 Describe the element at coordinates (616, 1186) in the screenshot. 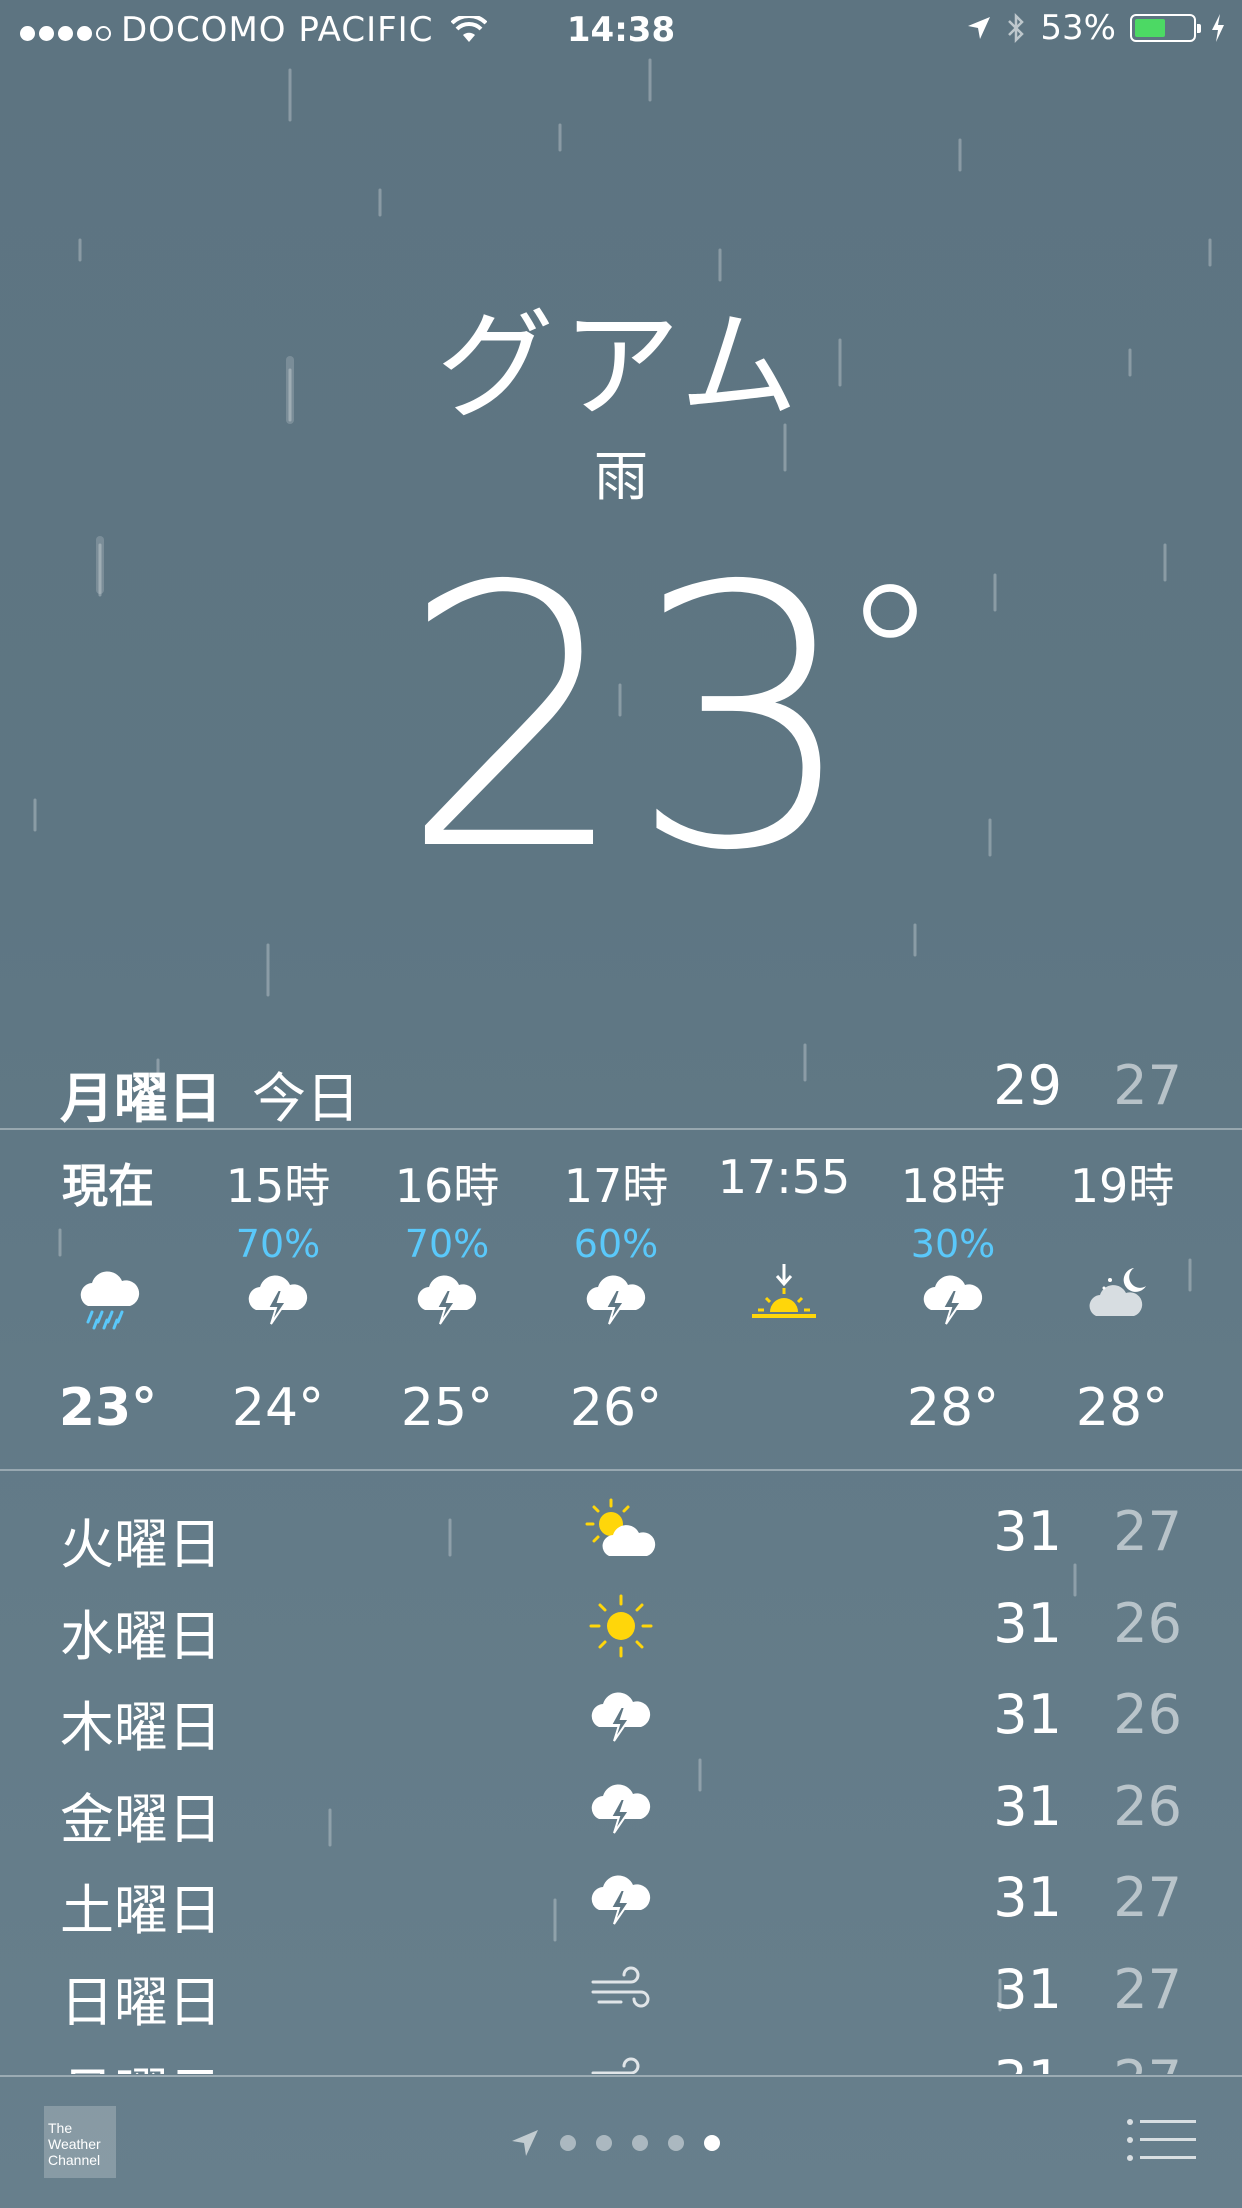

I see `hour-time: 17時` at that location.